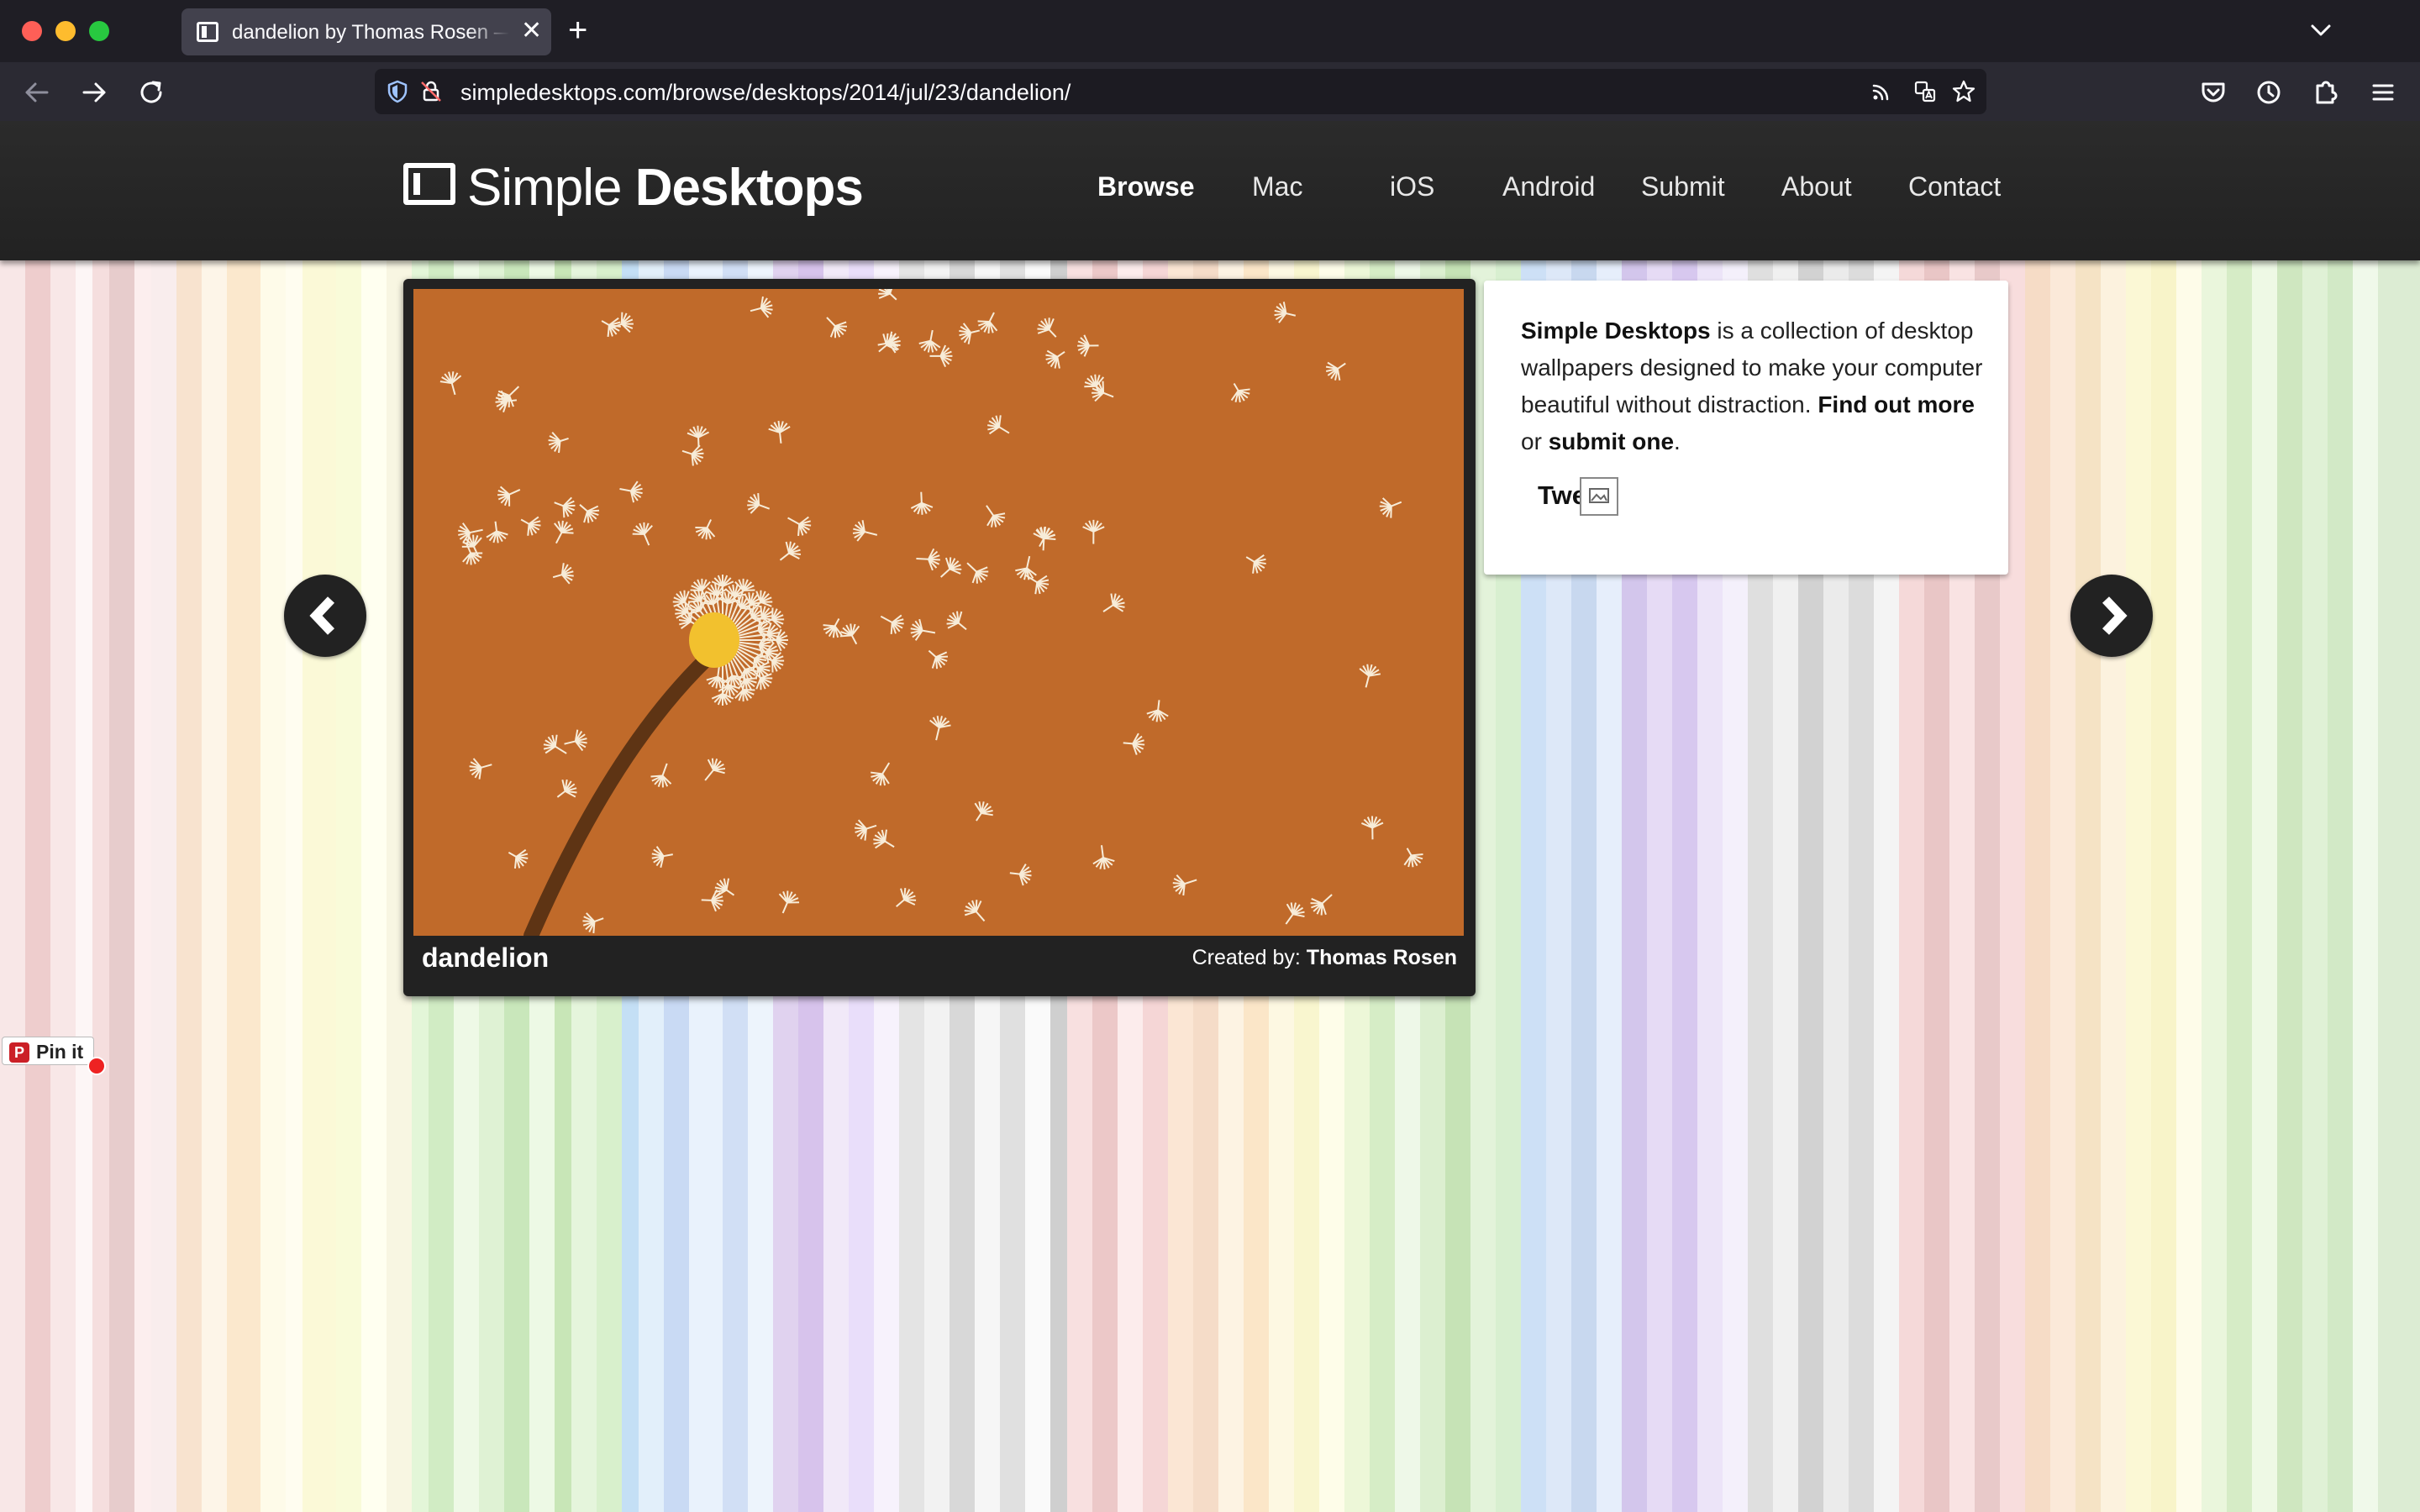 The image size is (2420, 1512). I want to click on tab-list-chevron-icon, so click(2321, 30).